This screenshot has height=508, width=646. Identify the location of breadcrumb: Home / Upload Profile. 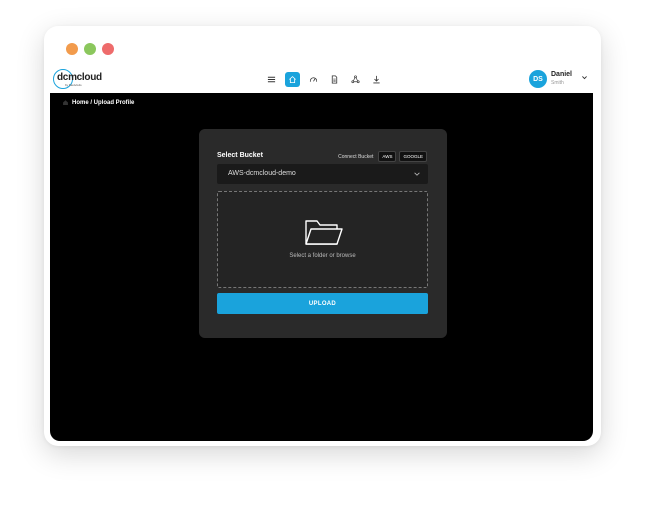
(98, 102).